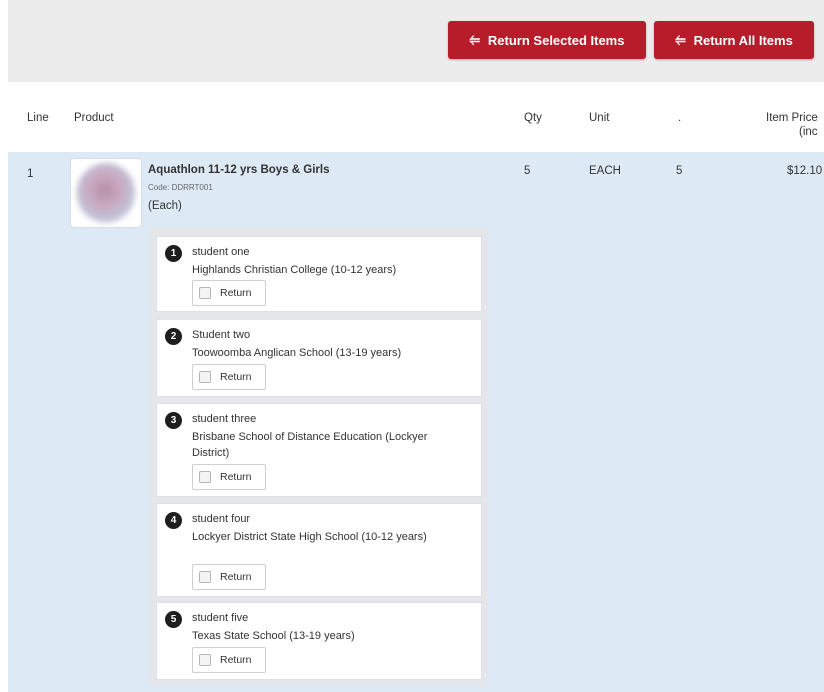 Image resolution: width=824 pixels, height=692 pixels. What do you see at coordinates (273, 636) in the screenshot?
I see `student-school: Texas State School (13-19 years)` at bounding box center [273, 636].